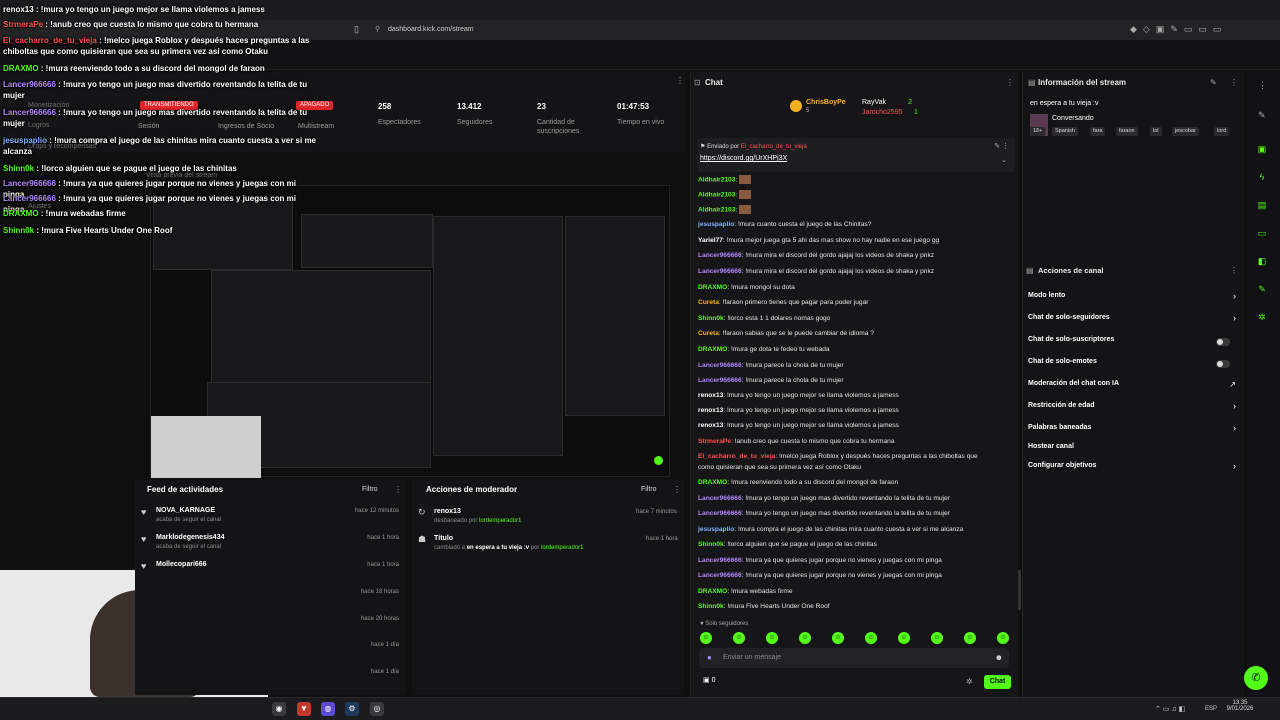 This screenshot has height=720, width=1280. What do you see at coordinates (677, 489) in the screenshot?
I see `mod-more-icon: ⋮` at bounding box center [677, 489].